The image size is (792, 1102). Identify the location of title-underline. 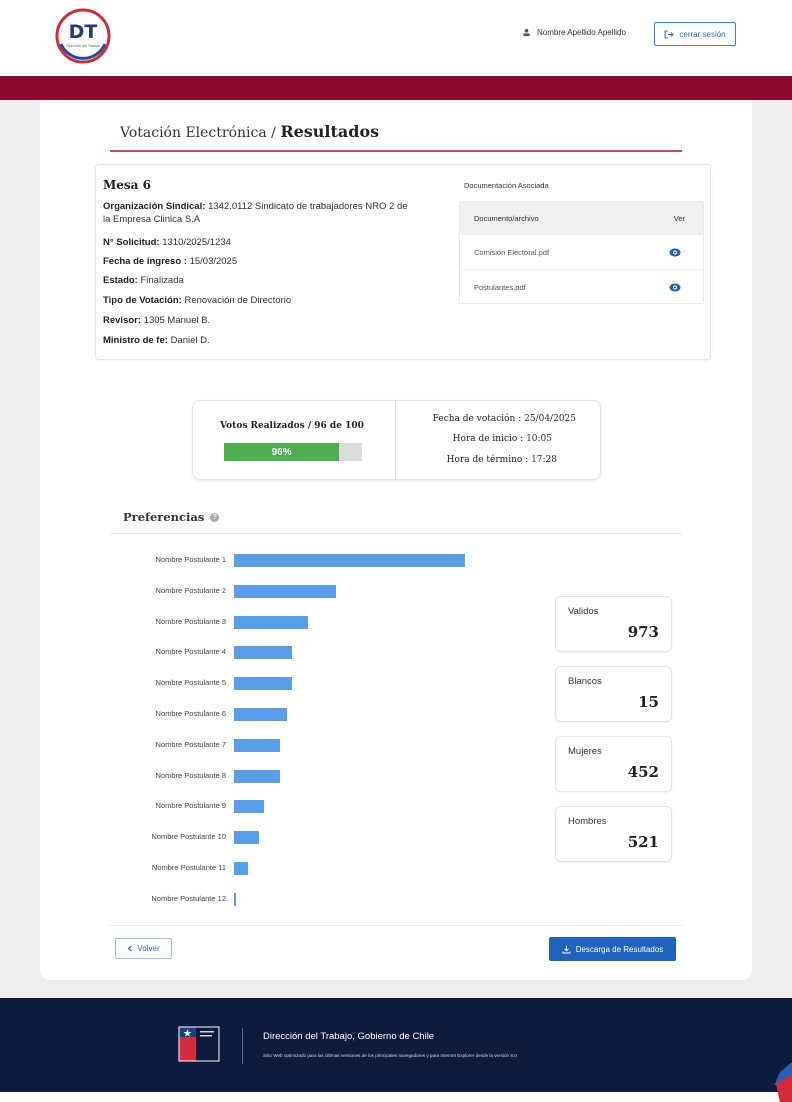
(396, 151).